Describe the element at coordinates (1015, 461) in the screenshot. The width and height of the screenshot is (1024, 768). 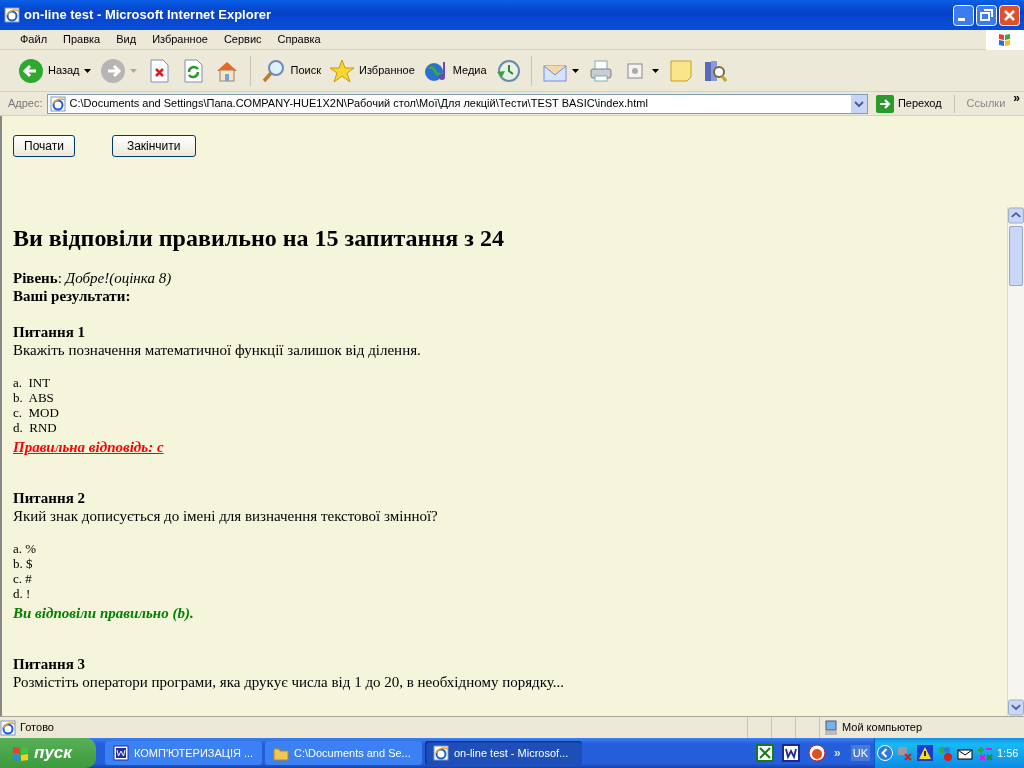
I see `scrollbar` at that location.